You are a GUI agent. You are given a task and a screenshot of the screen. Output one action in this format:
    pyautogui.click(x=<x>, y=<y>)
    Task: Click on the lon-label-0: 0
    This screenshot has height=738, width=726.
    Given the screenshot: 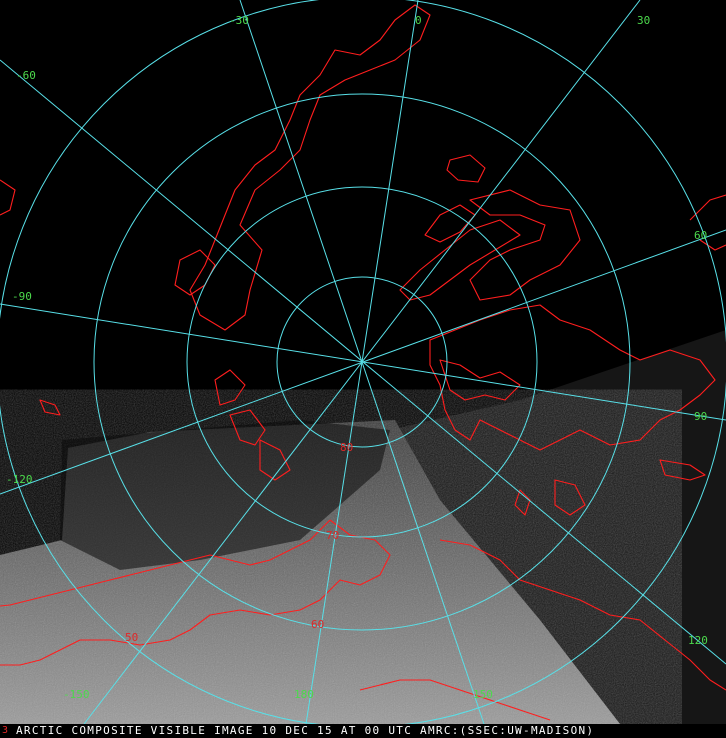 What is the action you would take?
    pyautogui.click(x=418, y=20)
    